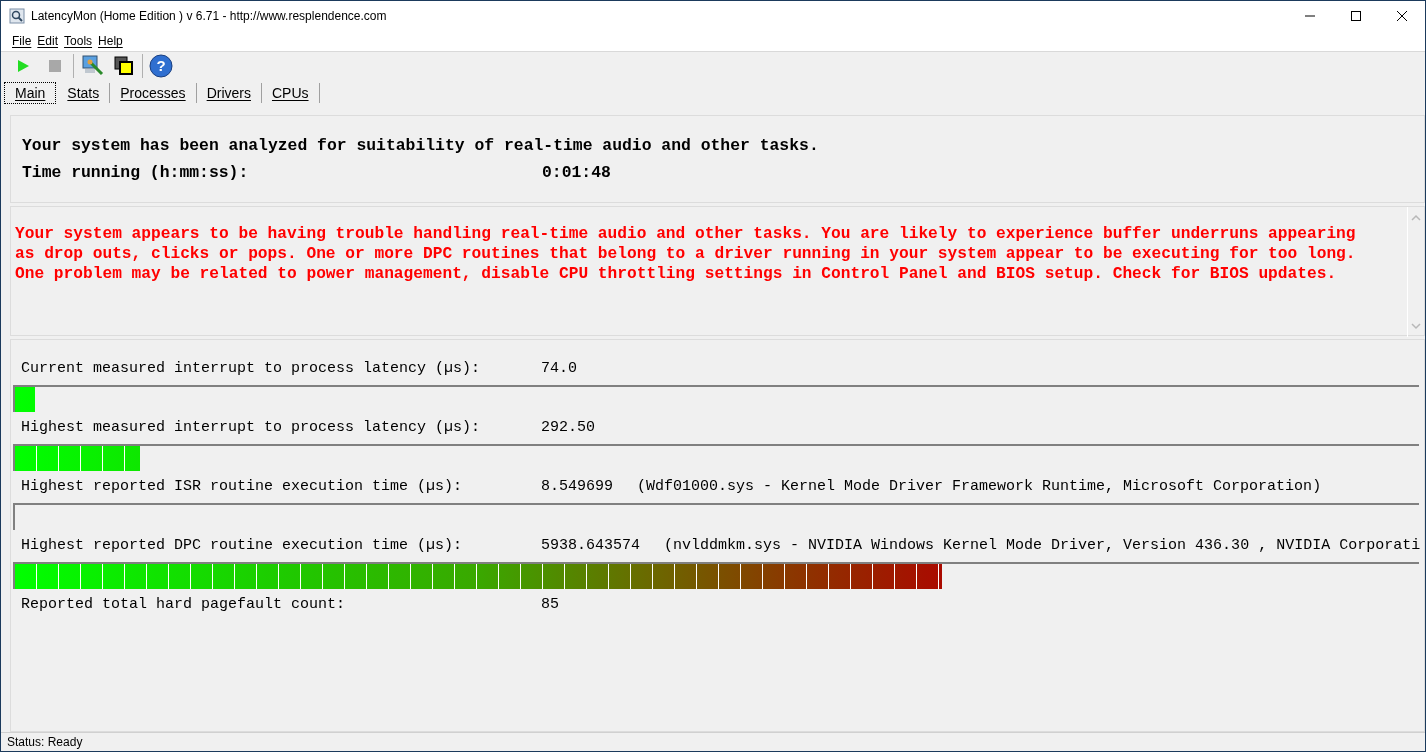 The height and width of the screenshot is (752, 1426). I want to click on measurement-value: 292.50, so click(568, 427).